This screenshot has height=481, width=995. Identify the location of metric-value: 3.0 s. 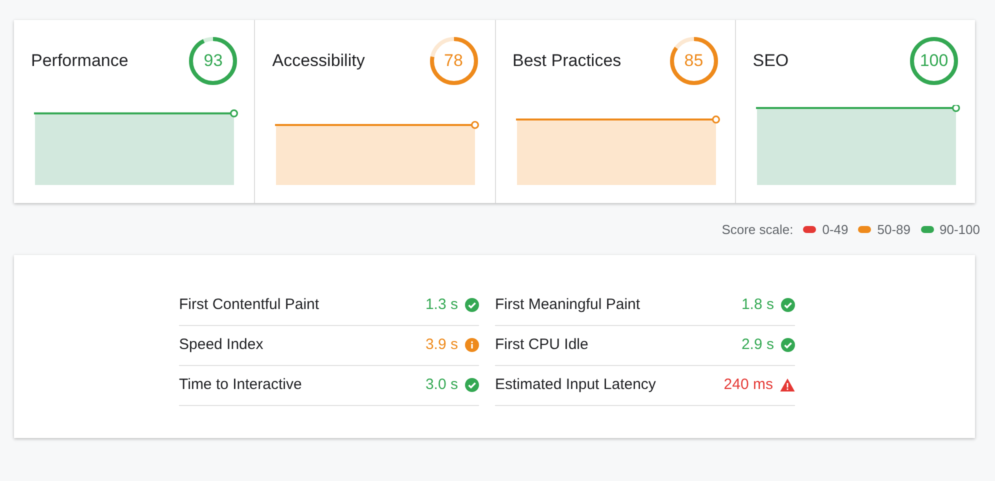
(441, 384).